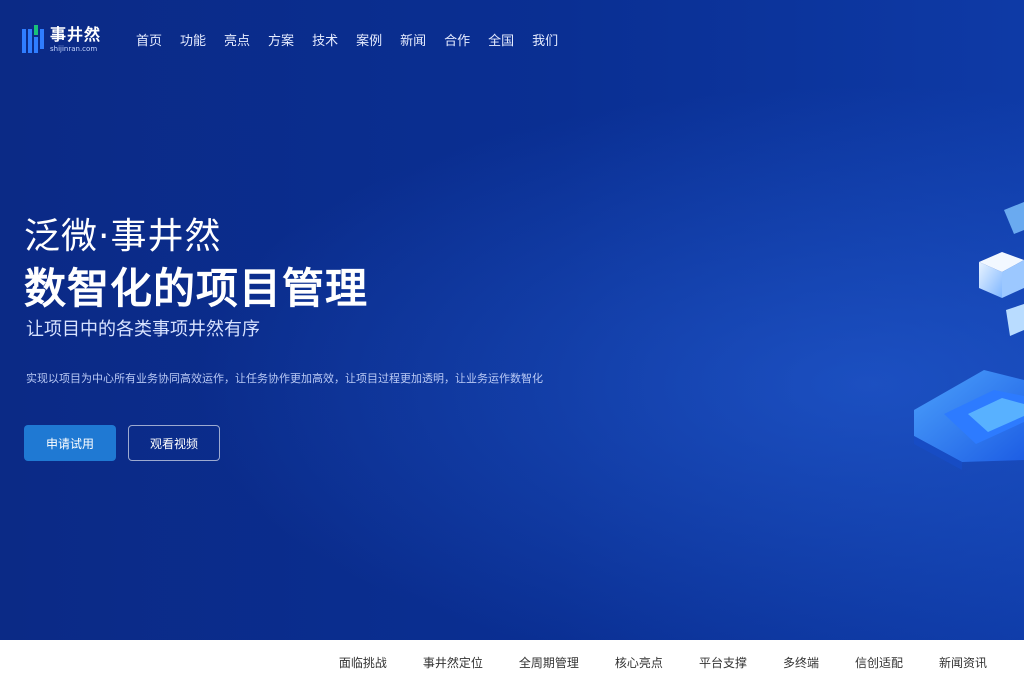 The image size is (1024, 685). I want to click on apply-trial-button: 申请试用, so click(70, 443).